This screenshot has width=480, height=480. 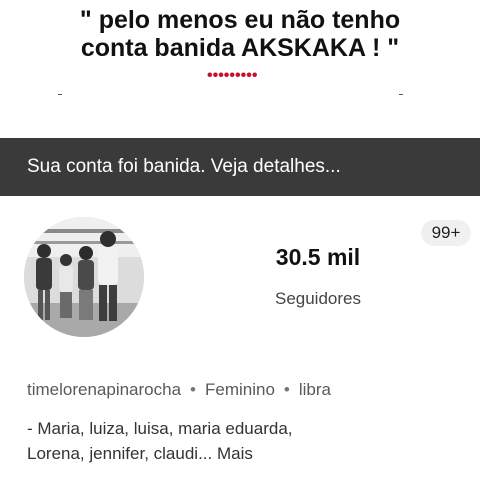 What do you see at coordinates (318, 257) in the screenshot?
I see `followers-count: 30.5 mil` at bounding box center [318, 257].